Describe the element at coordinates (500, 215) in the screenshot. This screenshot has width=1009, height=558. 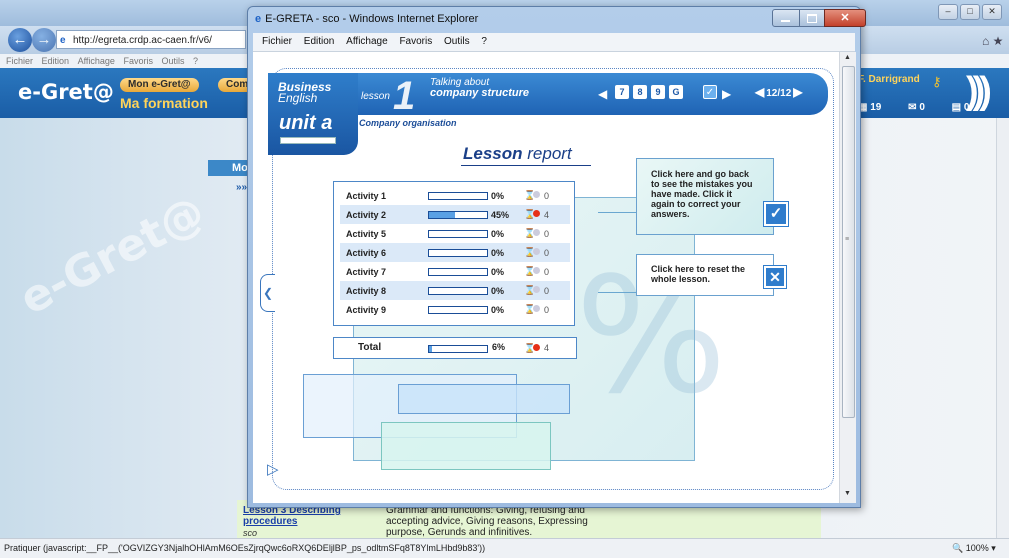
I see `activity-percent: 45%` at that location.